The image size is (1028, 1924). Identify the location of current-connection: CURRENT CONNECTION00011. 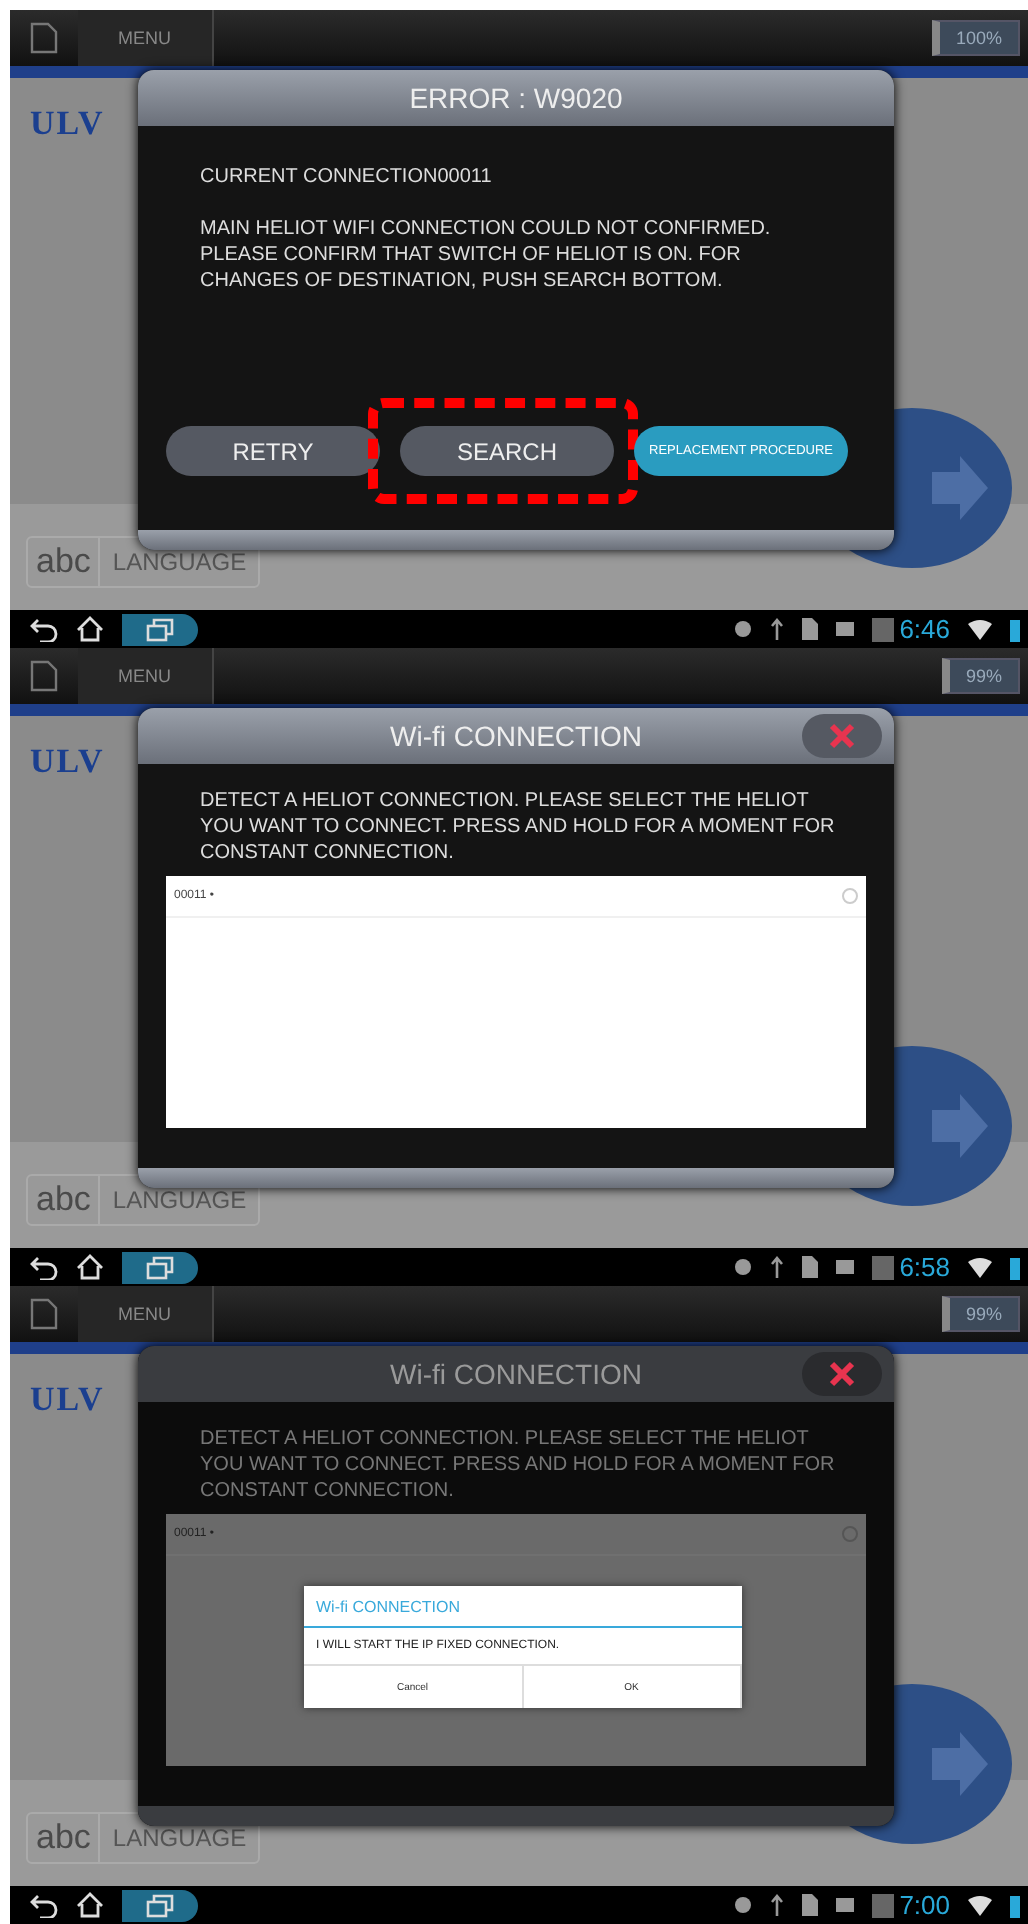
(347, 177).